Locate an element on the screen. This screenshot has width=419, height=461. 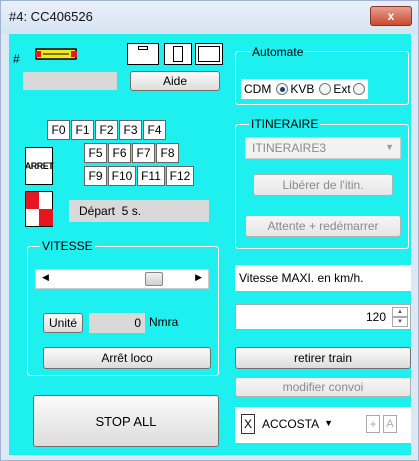
radio-ext-label: Ext is located at coordinates (342, 89).